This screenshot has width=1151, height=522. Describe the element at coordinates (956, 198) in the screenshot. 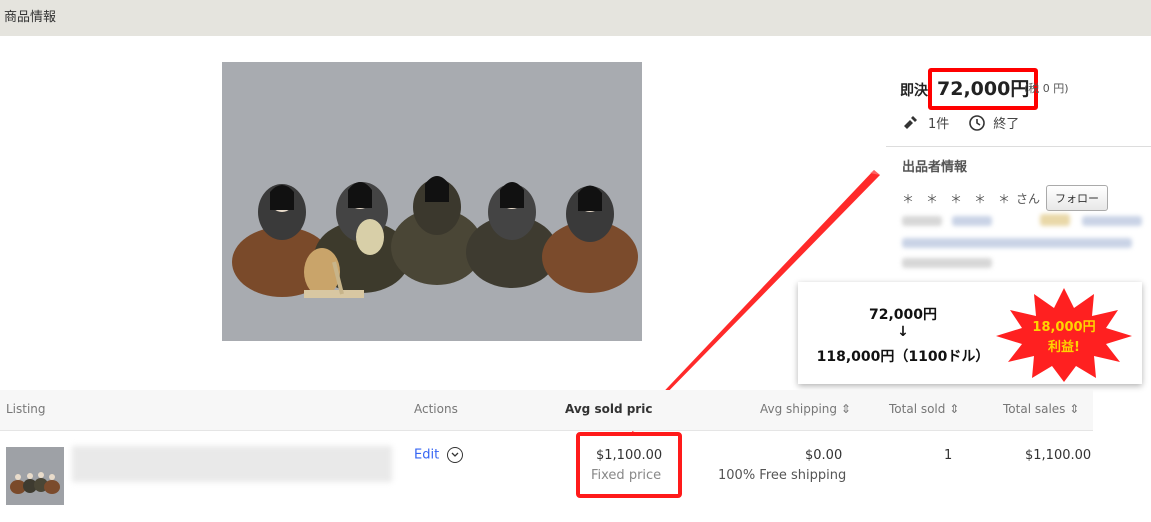

I see `seller-name: ＊ ＊ ＊ ＊ ＊` at that location.